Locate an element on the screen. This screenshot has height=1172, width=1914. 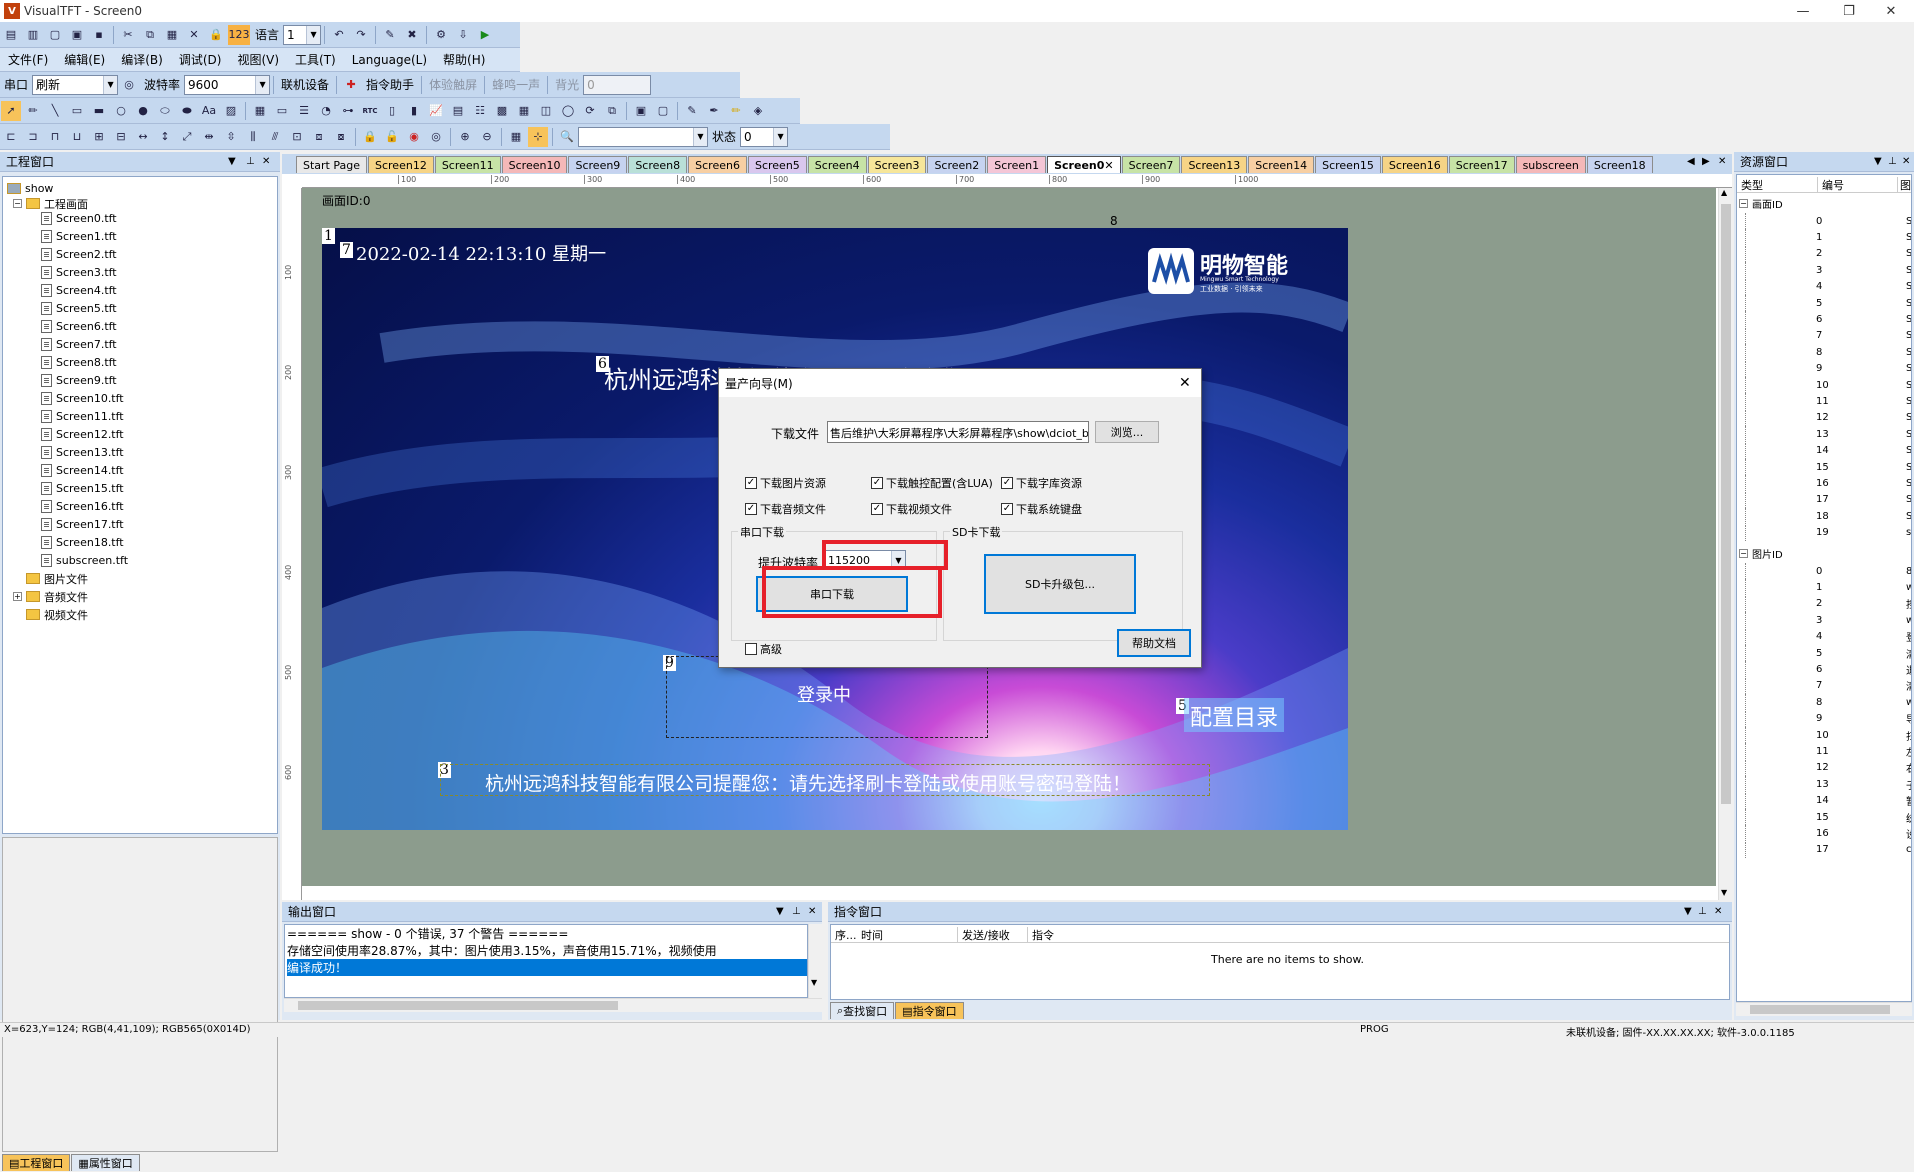
download-option-checkbox: ✓ 下载图片资源 is located at coordinates (785, 483).